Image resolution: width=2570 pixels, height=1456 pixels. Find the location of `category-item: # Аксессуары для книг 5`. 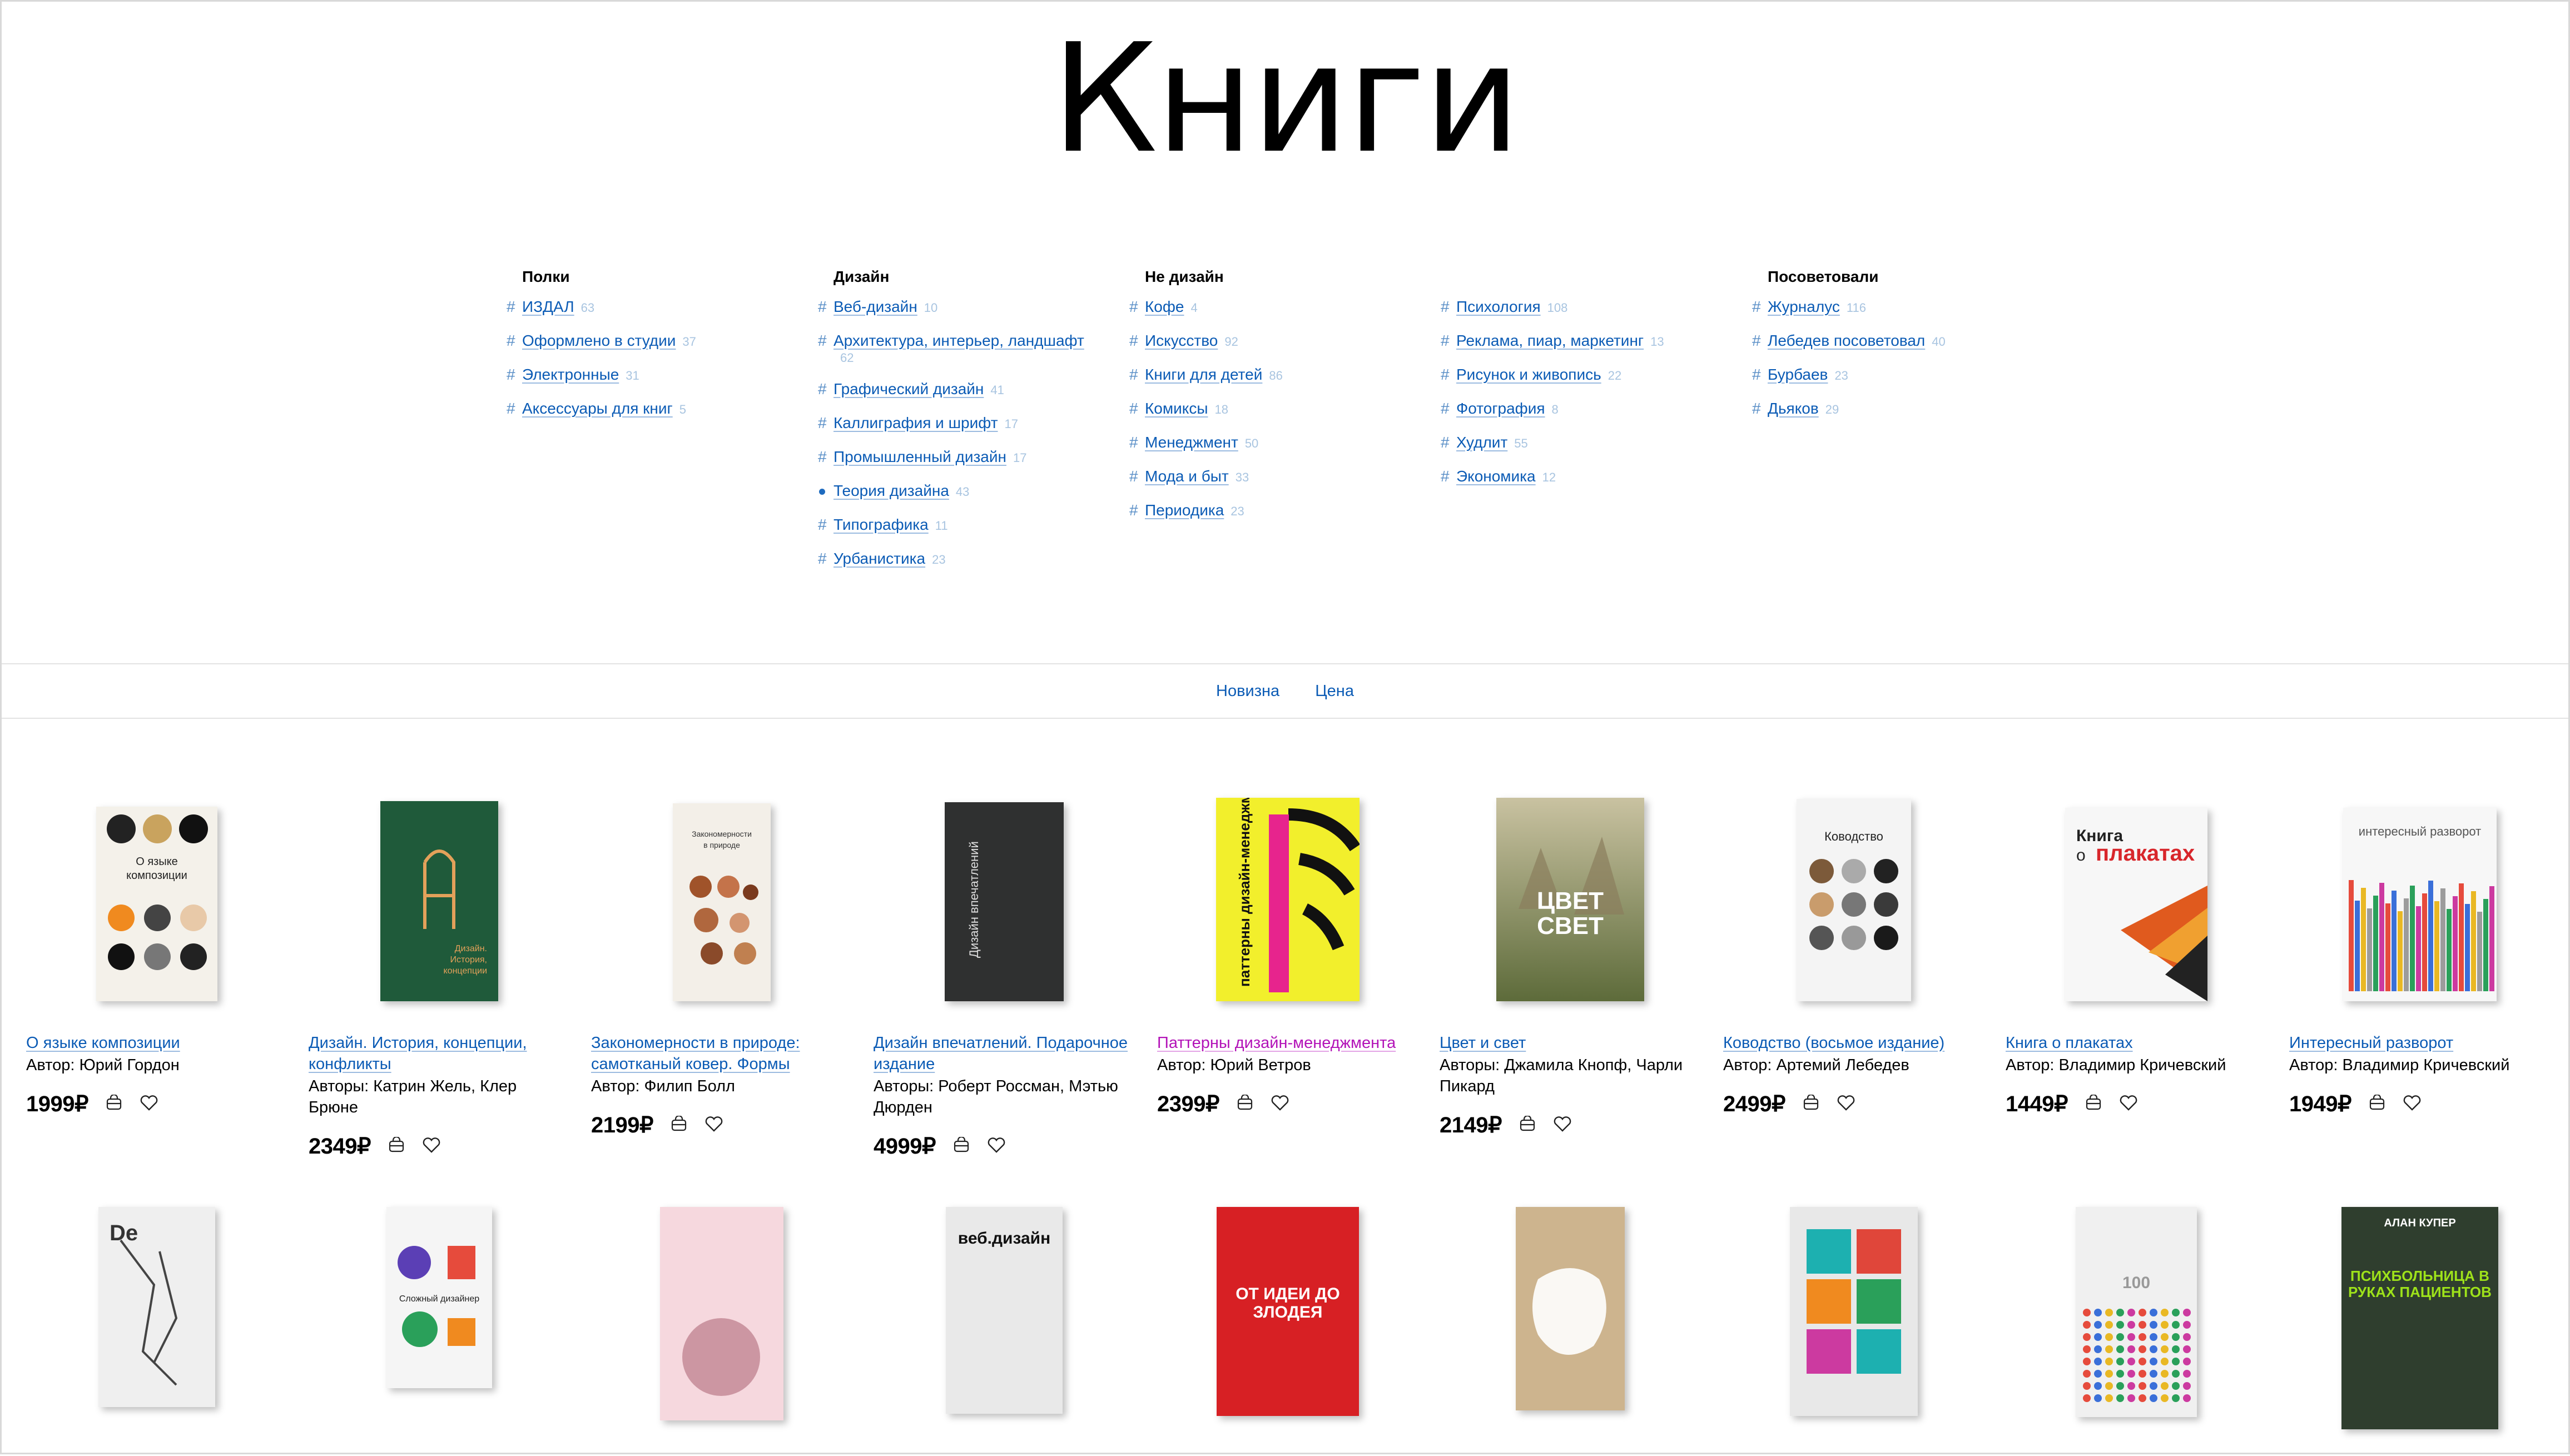

category-item: # Аксессуары для книг 5 is located at coordinates (650, 409).